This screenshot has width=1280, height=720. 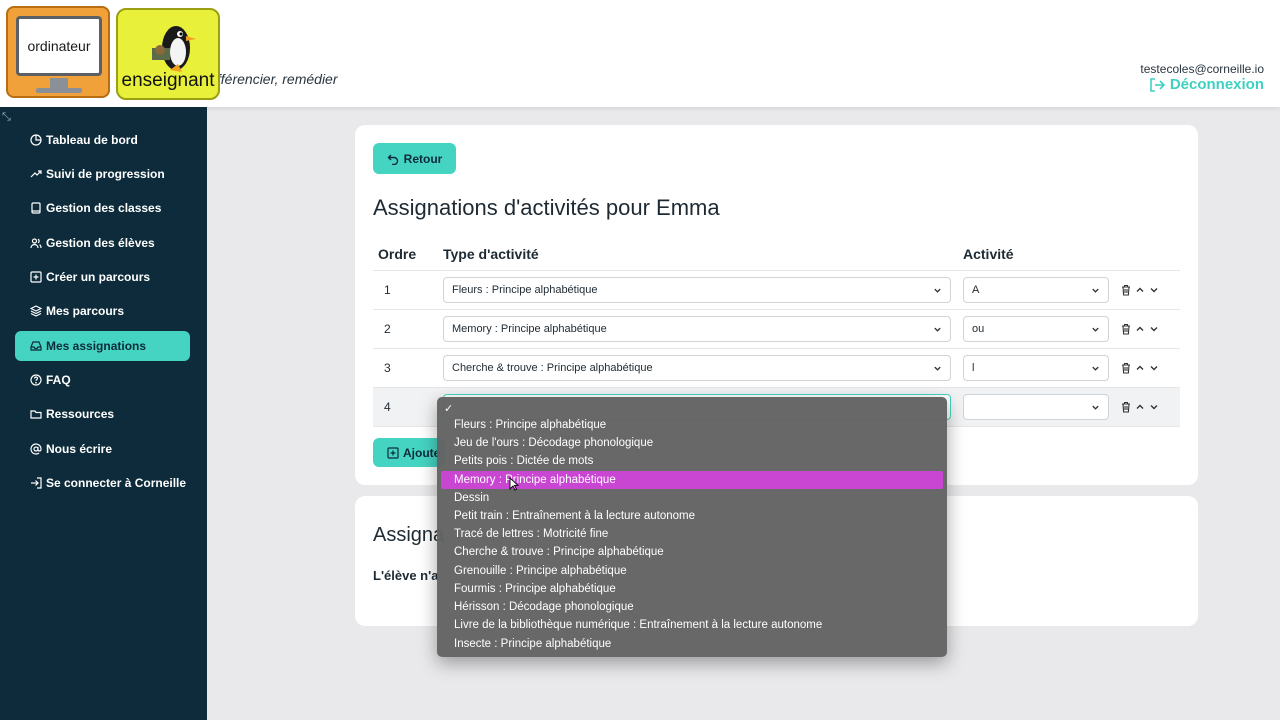 What do you see at coordinates (973, 368) in the screenshot?
I see `select-value: l` at bounding box center [973, 368].